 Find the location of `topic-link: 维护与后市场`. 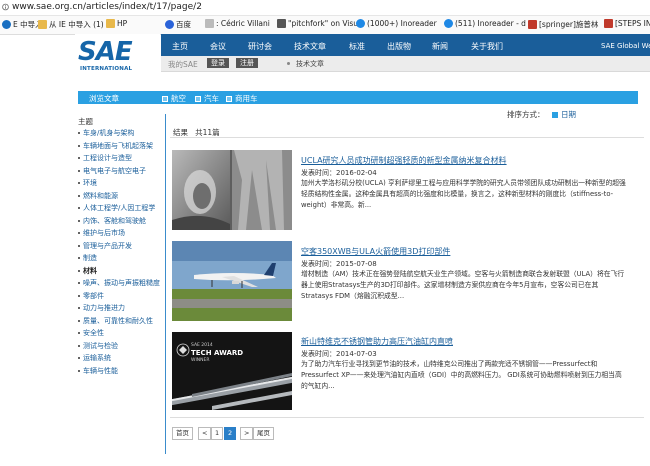

topic-link: 维护与后市场 is located at coordinates (101, 233).